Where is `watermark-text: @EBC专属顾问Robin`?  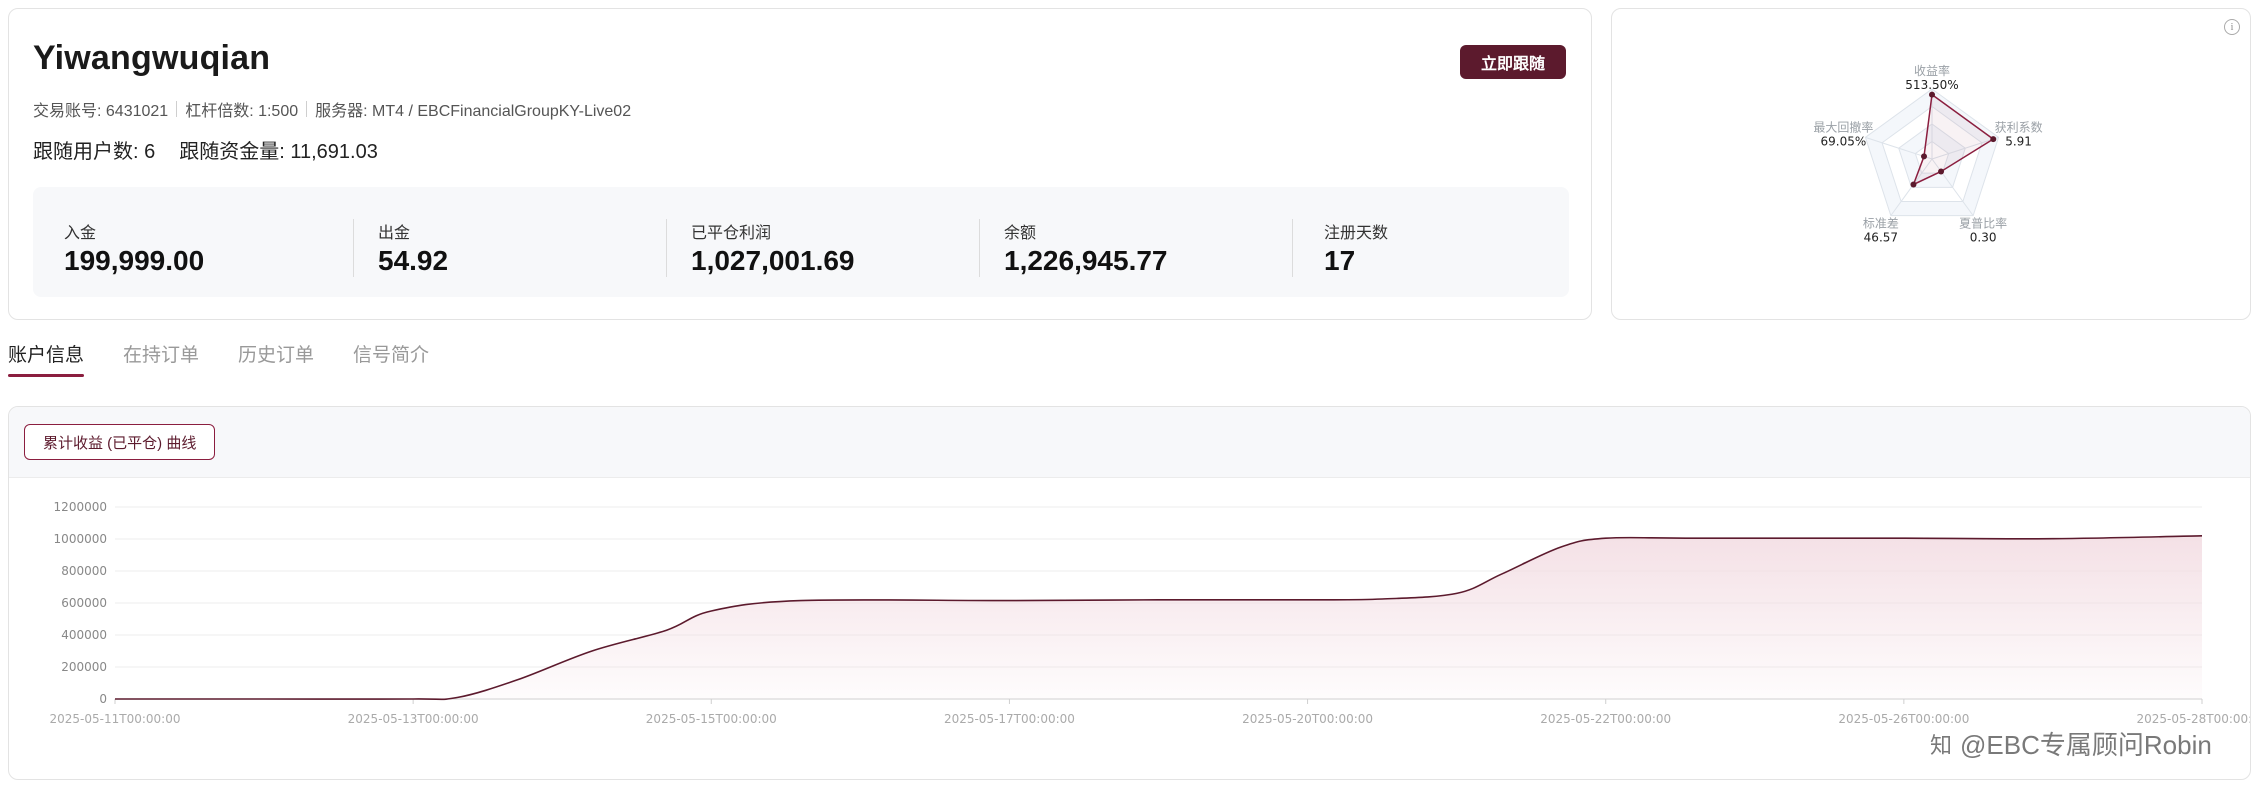 watermark-text: @EBC专属顾问Robin is located at coordinates (2086, 745).